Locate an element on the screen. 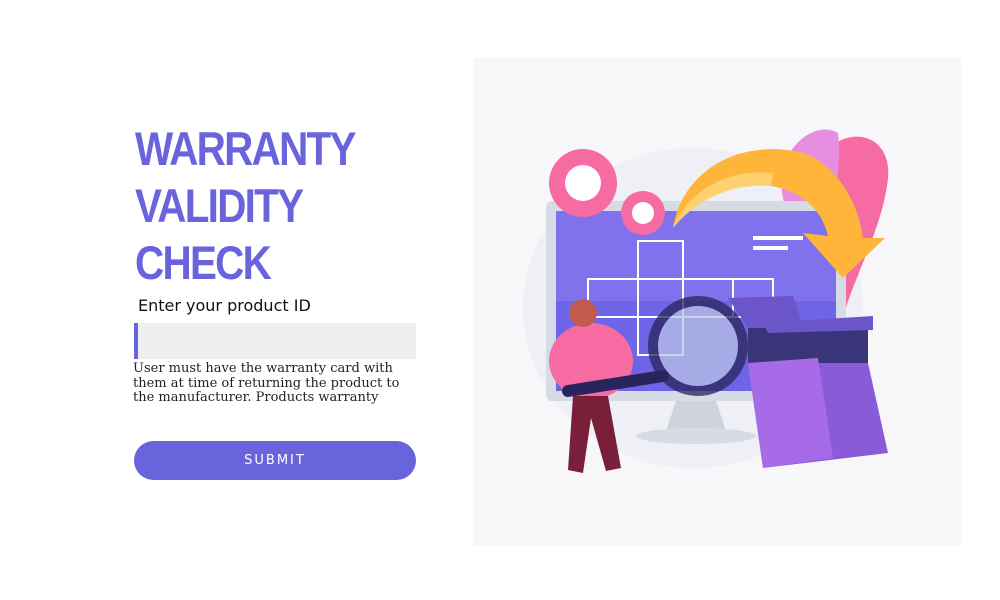 This screenshot has width=1000, height=600. page-title: WARRANTY VALIDITY CHECK is located at coordinates (272, 205).